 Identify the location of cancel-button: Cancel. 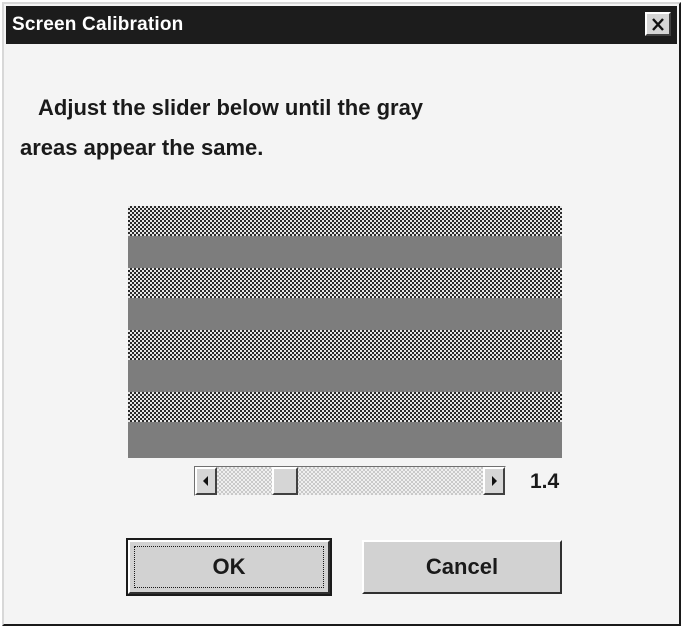
(462, 567).